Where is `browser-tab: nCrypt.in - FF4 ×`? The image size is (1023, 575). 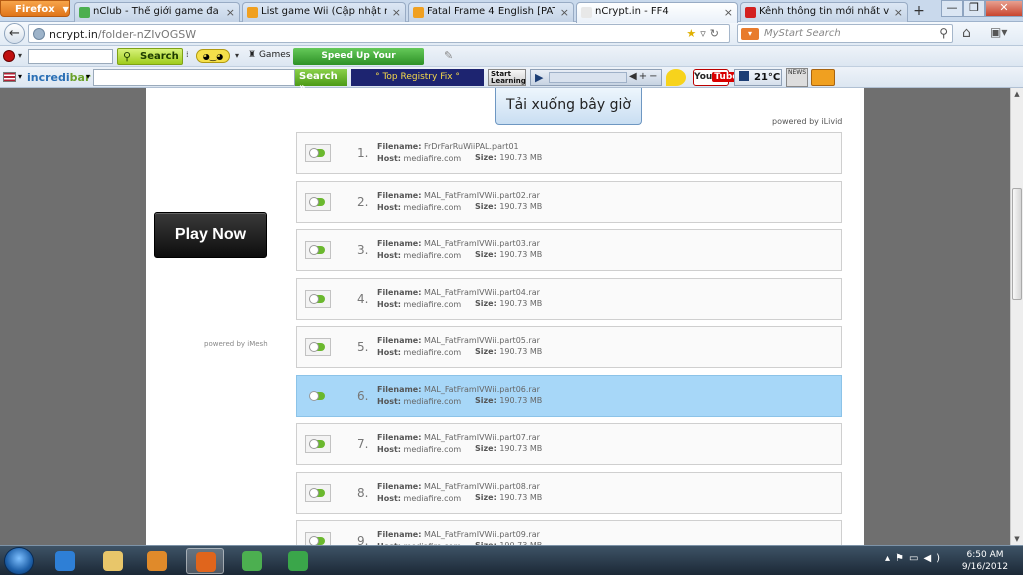
browser-tab: nCrypt.in - FF4 × is located at coordinates (657, 12).